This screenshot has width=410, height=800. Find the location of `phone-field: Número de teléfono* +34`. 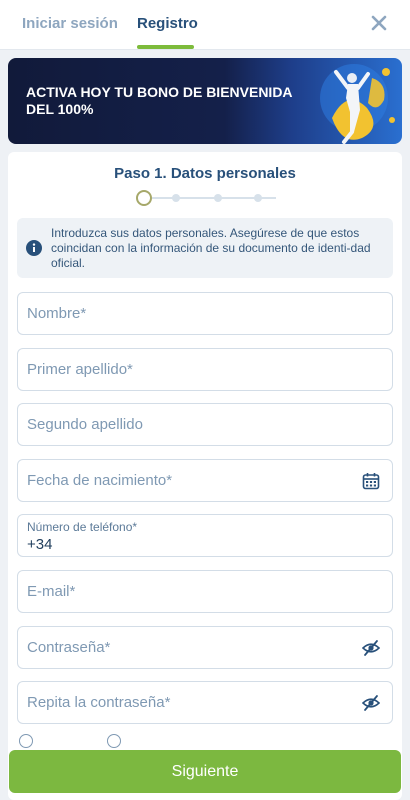

phone-field: Número de teléfono* +34 is located at coordinates (205, 535).